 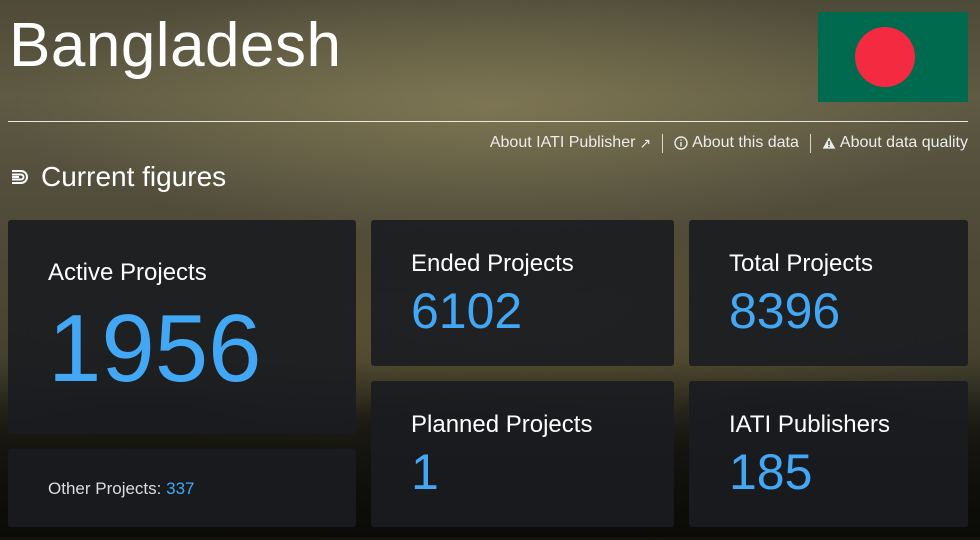 I want to click on planned-projects-card: Planned Projects 1, so click(x=522, y=454).